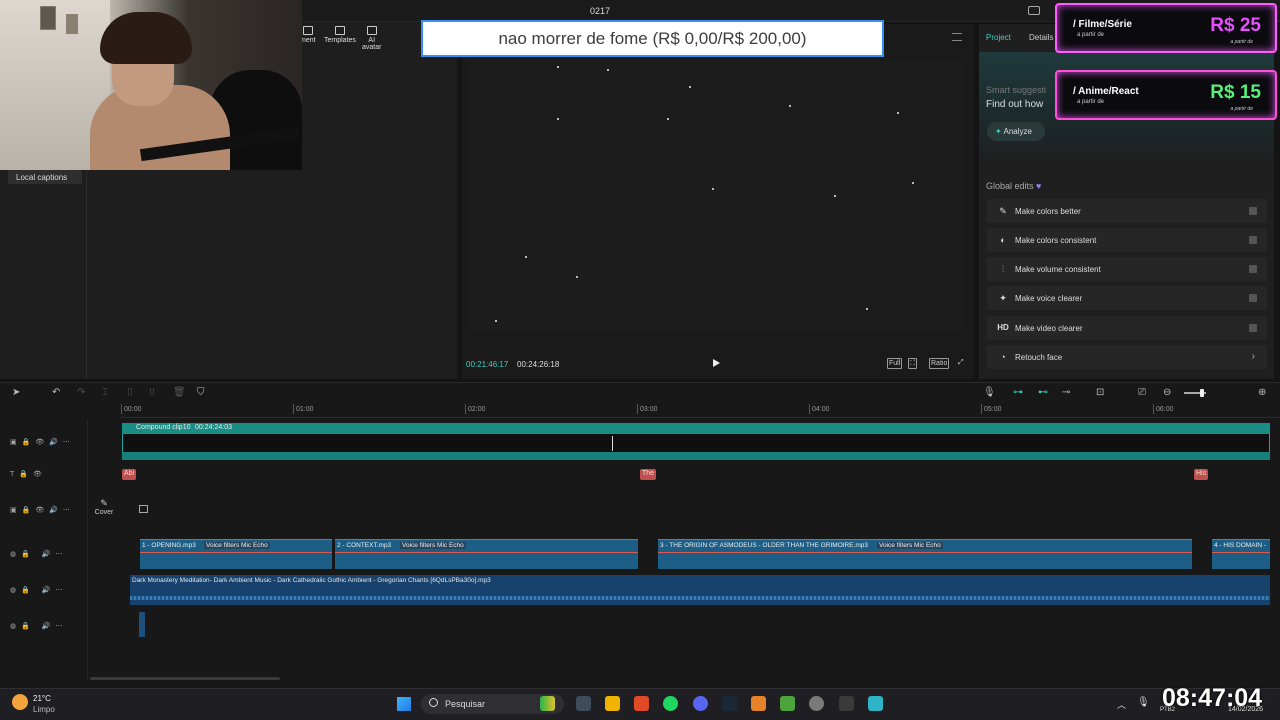 The image size is (1280, 720). Describe the element at coordinates (717, 195) in the screenshot. I see `video-preview` at that location.